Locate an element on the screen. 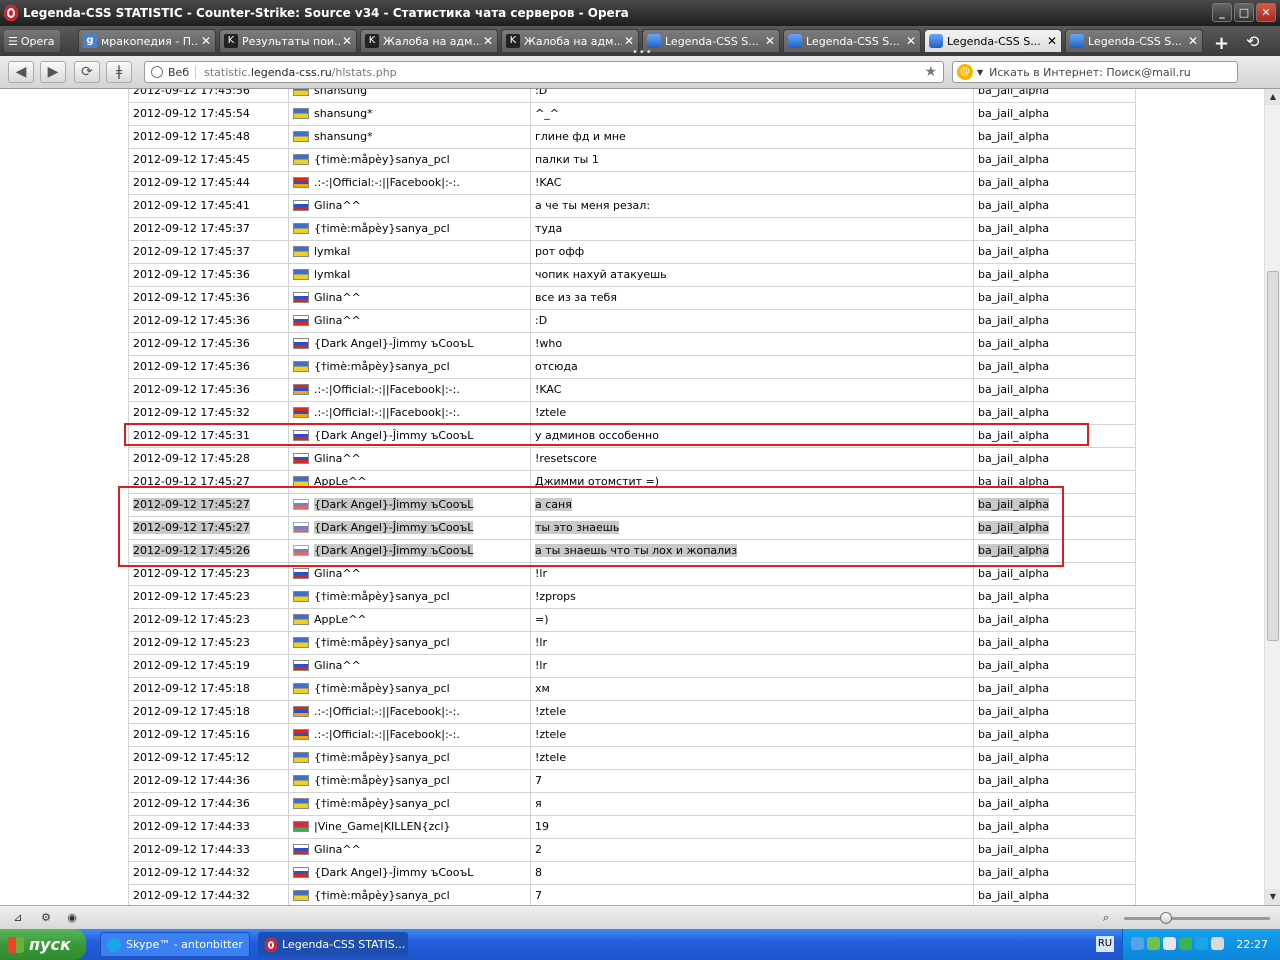 The width and height of the screenshot is (1280, 960). panel-toggle-icon: ⊿ is located at coordinates (18, 918).